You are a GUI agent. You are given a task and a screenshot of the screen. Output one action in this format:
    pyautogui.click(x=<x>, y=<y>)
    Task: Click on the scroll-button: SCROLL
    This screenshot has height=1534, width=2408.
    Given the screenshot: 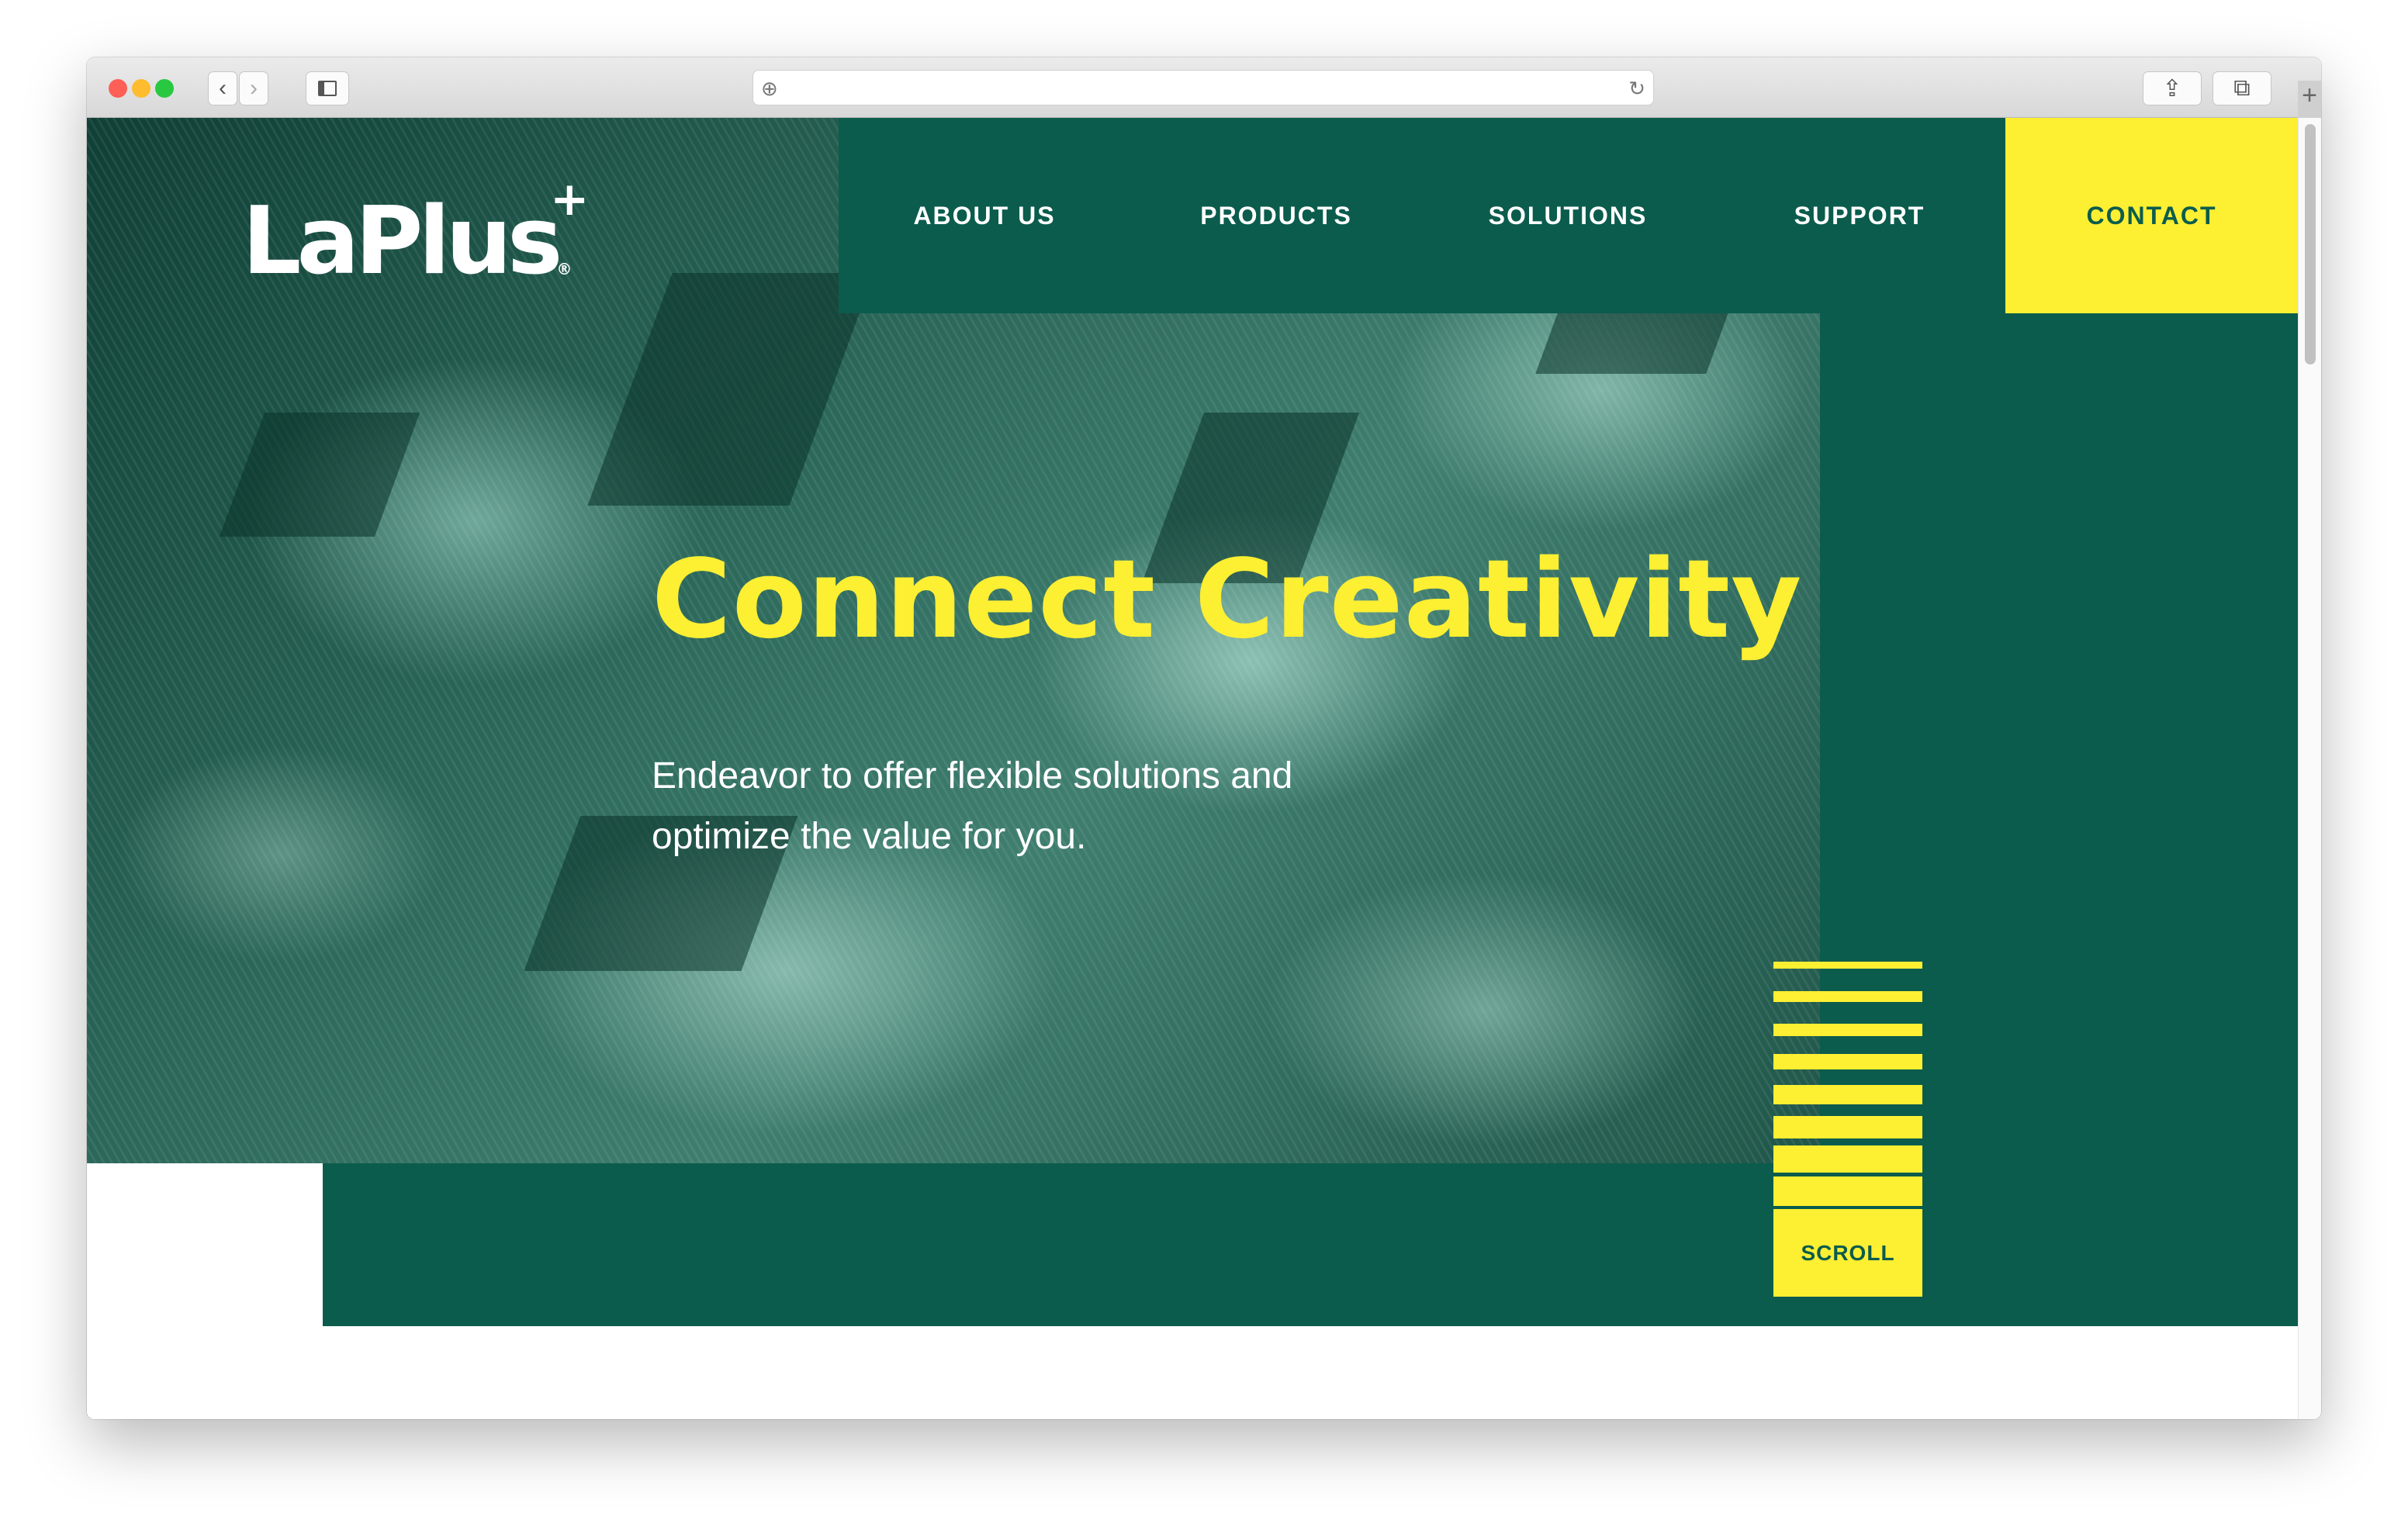 What is the action you would take?
    pyautogui.click(x=1848, y=1253)
    